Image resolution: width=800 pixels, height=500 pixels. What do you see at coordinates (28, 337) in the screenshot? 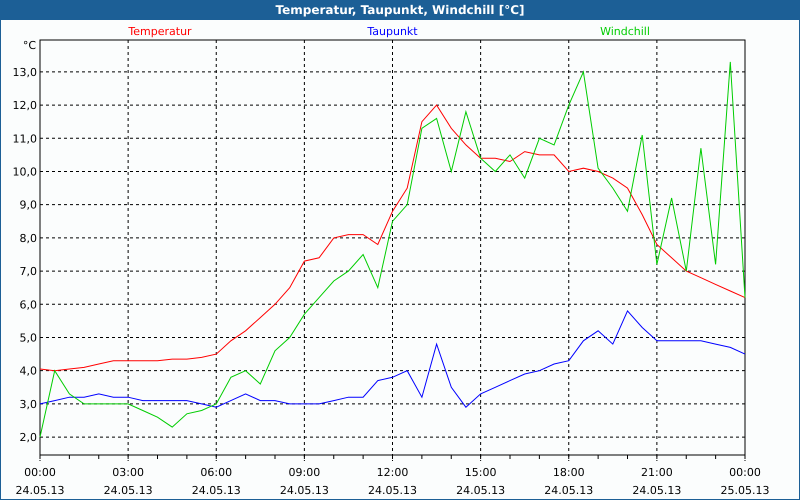
I see `axis-label: 5,0` at bounding box center [28, 337].